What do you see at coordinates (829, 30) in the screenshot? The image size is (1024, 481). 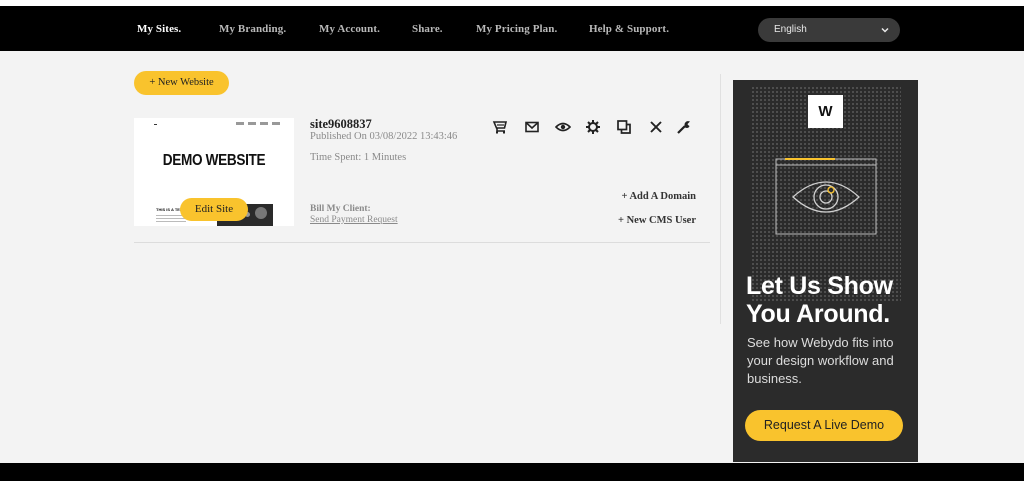 I see `language-select: English` at bounding box center [829, 30].